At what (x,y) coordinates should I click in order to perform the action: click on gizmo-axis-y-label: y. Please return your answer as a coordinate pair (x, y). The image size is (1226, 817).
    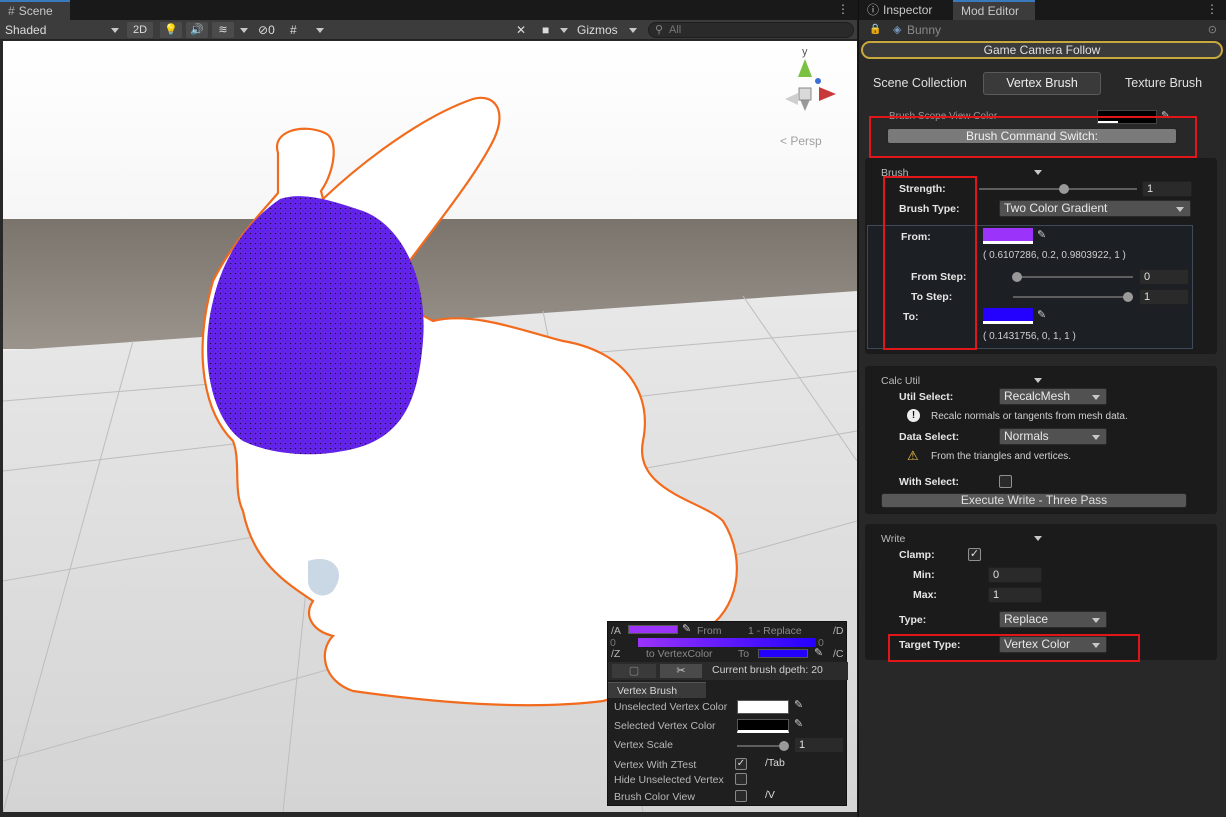
    Looking at the image, I should click on (805, 52).